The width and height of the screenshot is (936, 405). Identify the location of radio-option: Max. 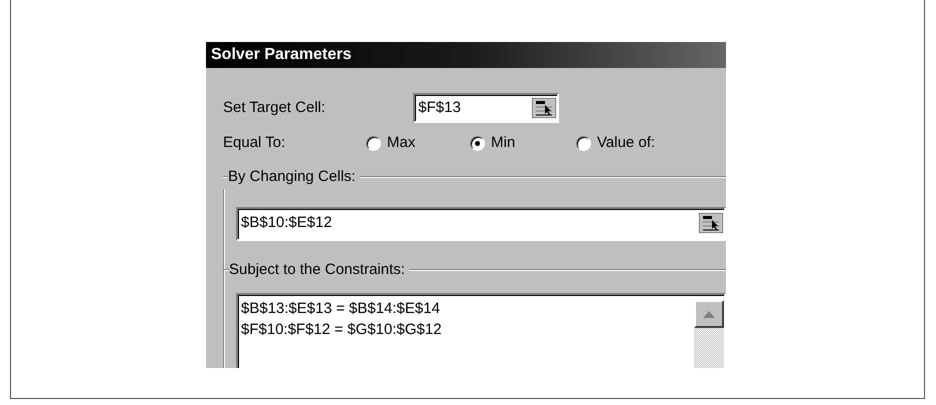
(418, 143).